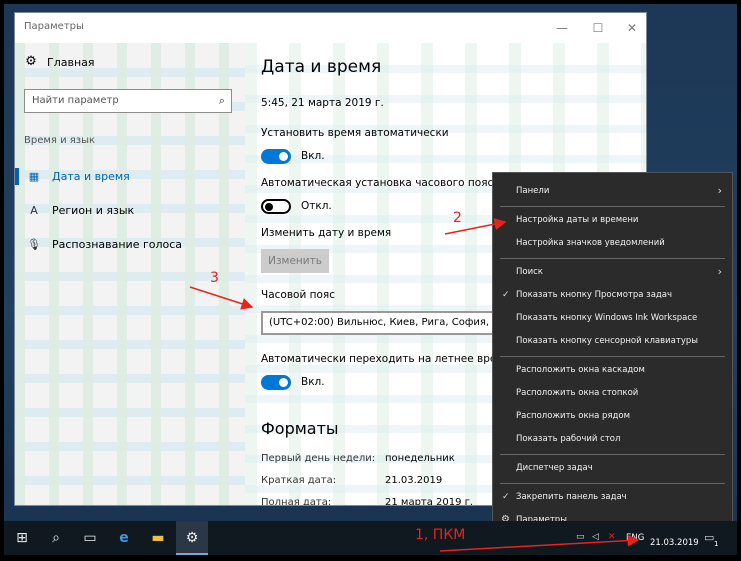 This screenshot has width=741, height=561. Describe the element at coordinates (75, 100) in the screenshot. I see `search-placeholder: Найти параметр` at that location.